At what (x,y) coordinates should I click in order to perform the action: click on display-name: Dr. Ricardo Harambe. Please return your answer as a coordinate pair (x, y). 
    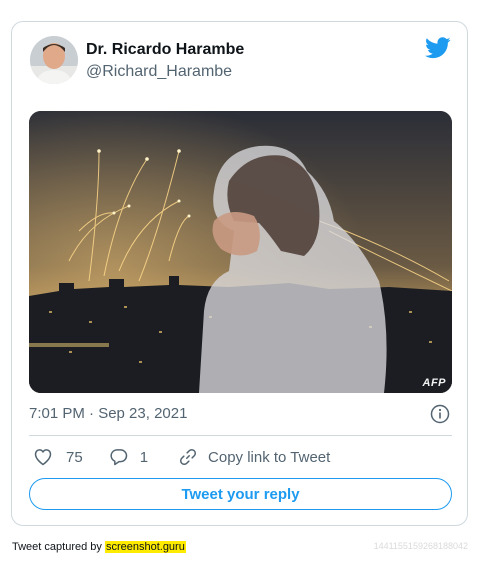
    Looking at the image, I should click on (165, 50).